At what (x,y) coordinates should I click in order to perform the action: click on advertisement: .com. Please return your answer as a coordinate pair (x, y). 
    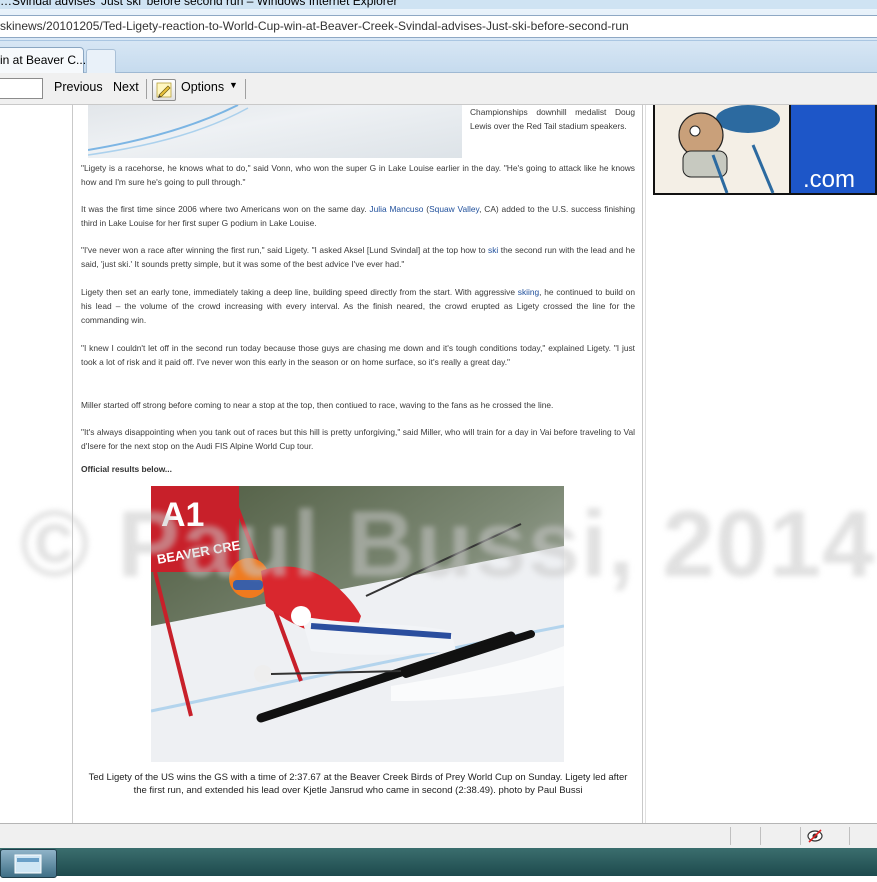
    Looking at the image, I should click on (765, 150).